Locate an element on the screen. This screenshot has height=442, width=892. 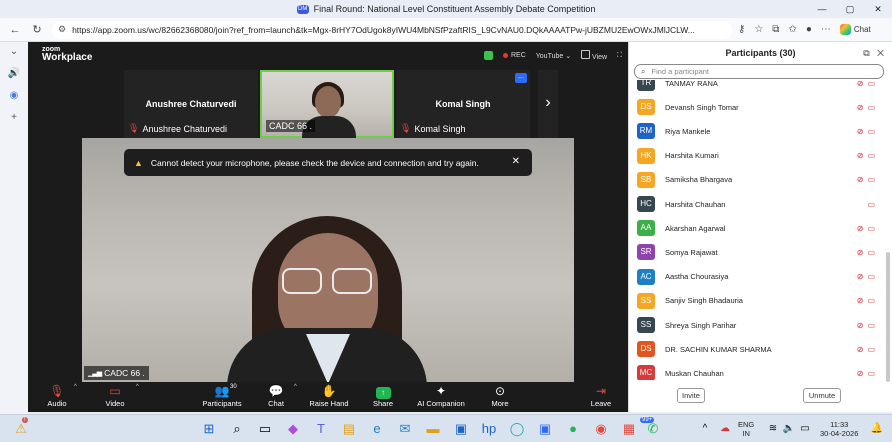
minimize-icon: — is located at coordinates (822, 9).